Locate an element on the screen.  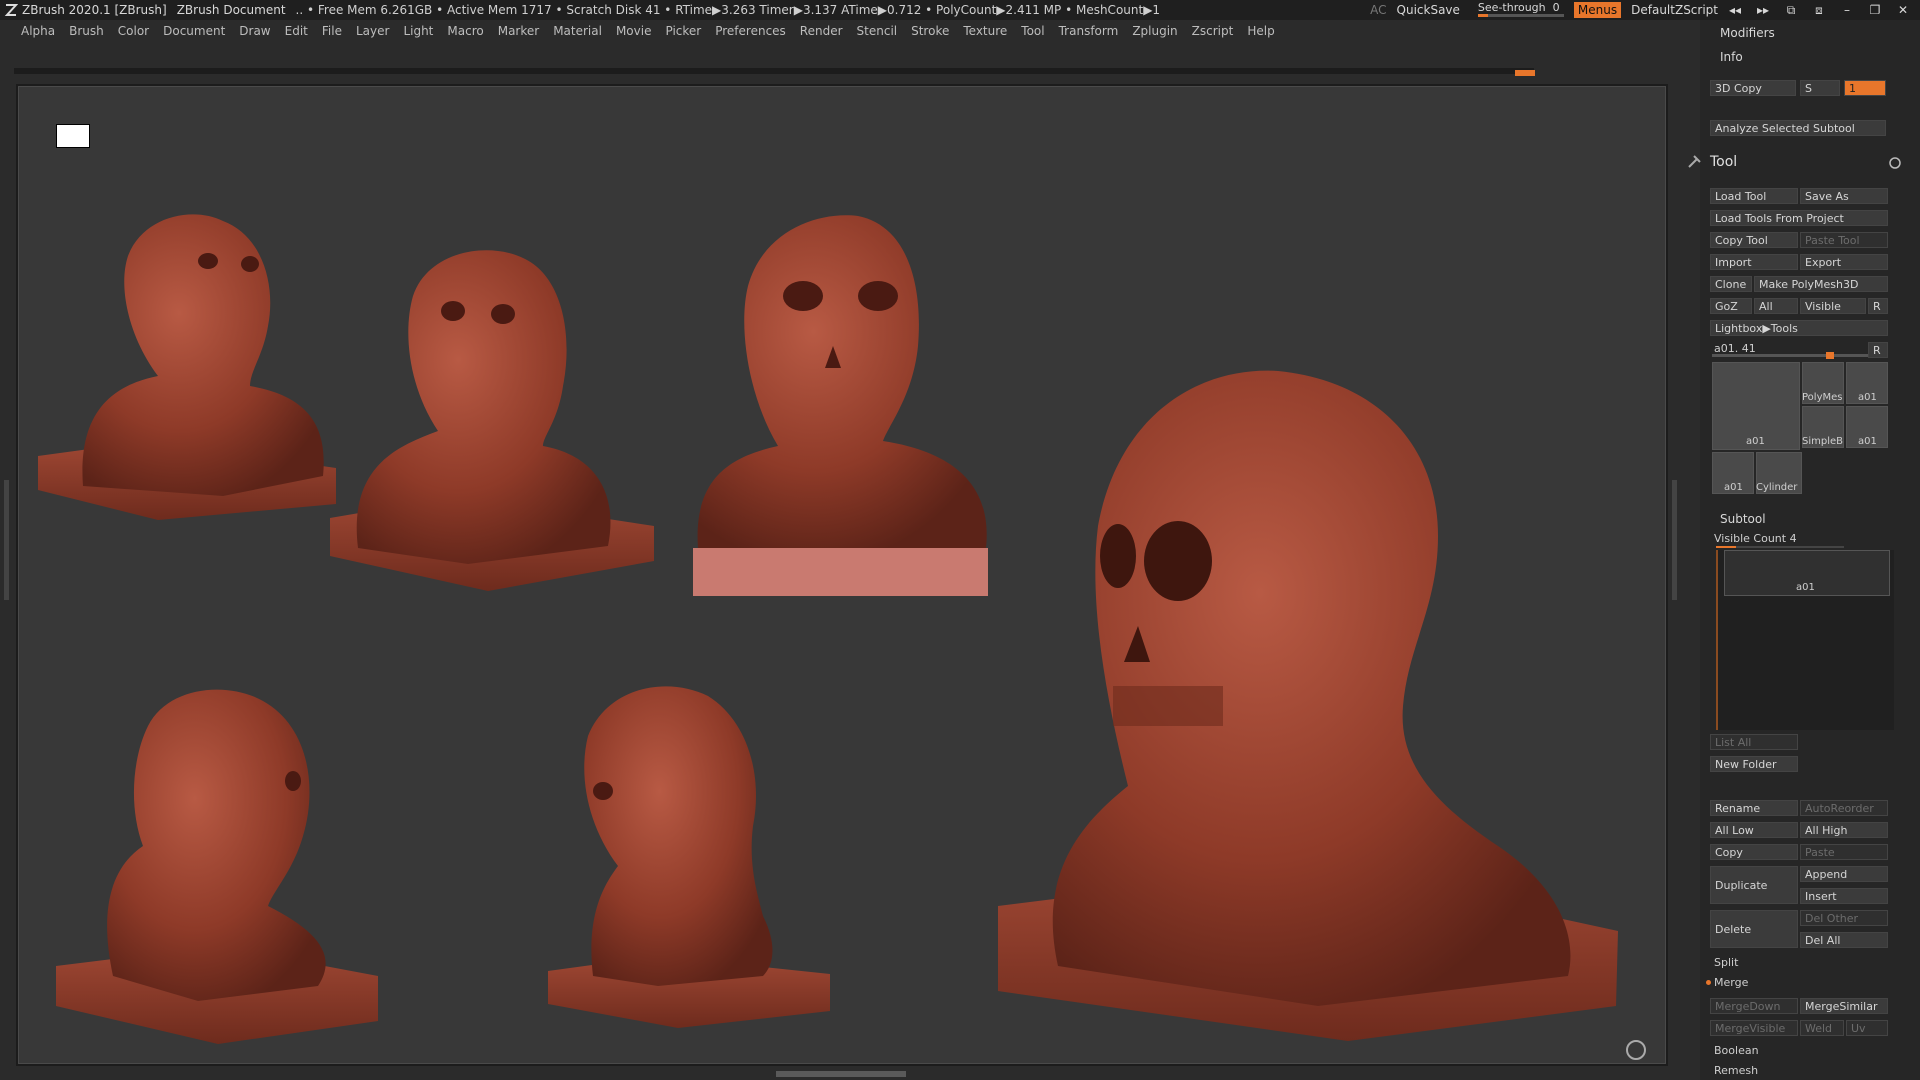
menu-edit: Edit is located at coordinates (296, 31).